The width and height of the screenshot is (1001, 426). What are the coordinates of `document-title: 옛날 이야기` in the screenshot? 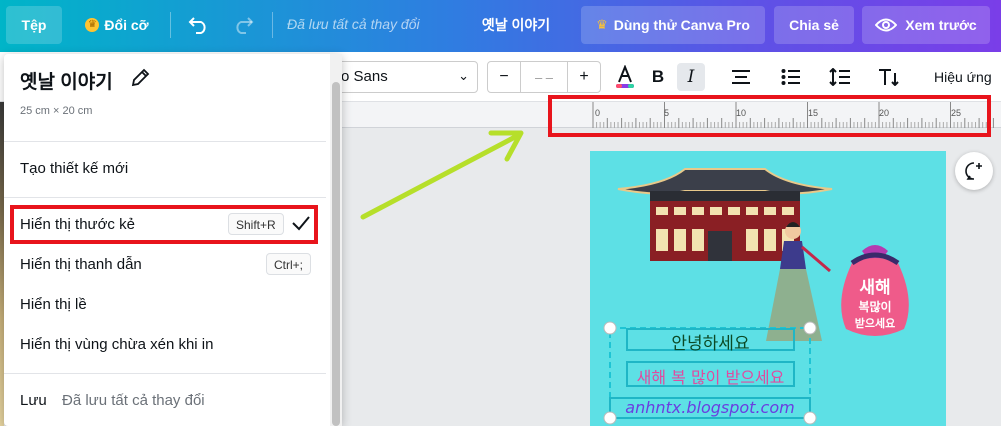 It's located at (516, 25).